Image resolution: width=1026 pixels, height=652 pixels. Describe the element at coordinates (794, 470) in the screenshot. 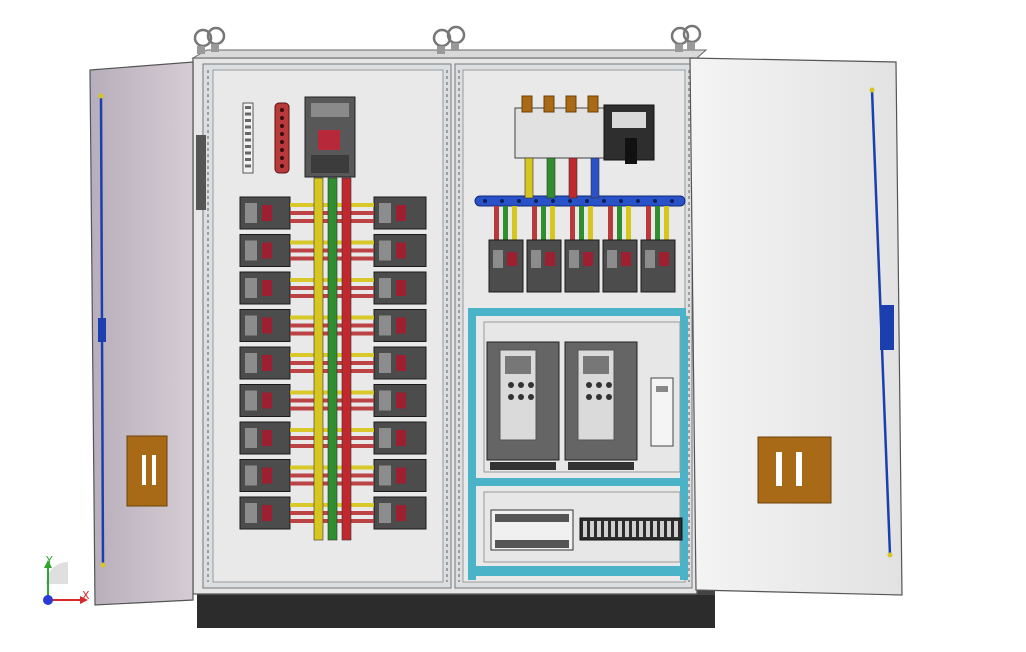

I see `right-door-handle` at that location.